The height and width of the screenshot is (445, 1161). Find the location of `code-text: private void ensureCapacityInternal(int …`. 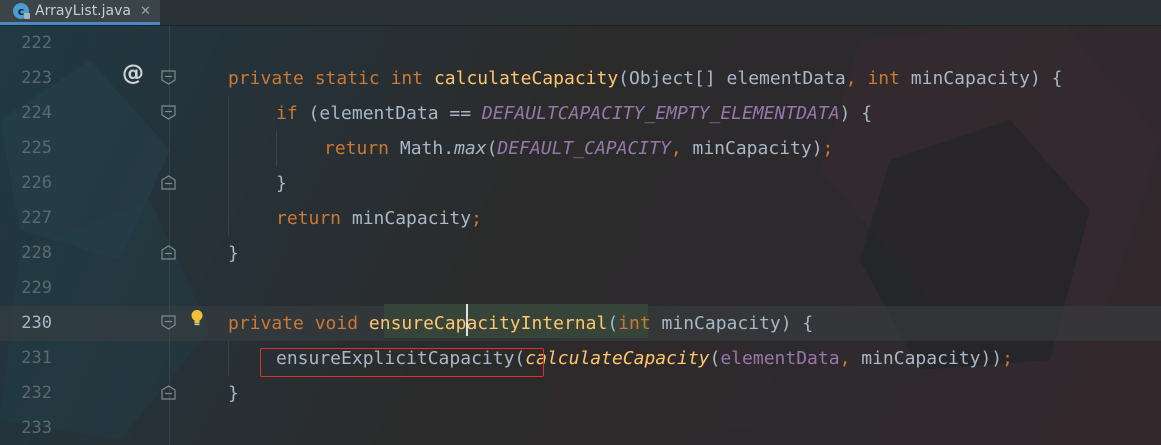

code-text: private void ensureCapacityInternal(int … is located at coordinates (521, 323).